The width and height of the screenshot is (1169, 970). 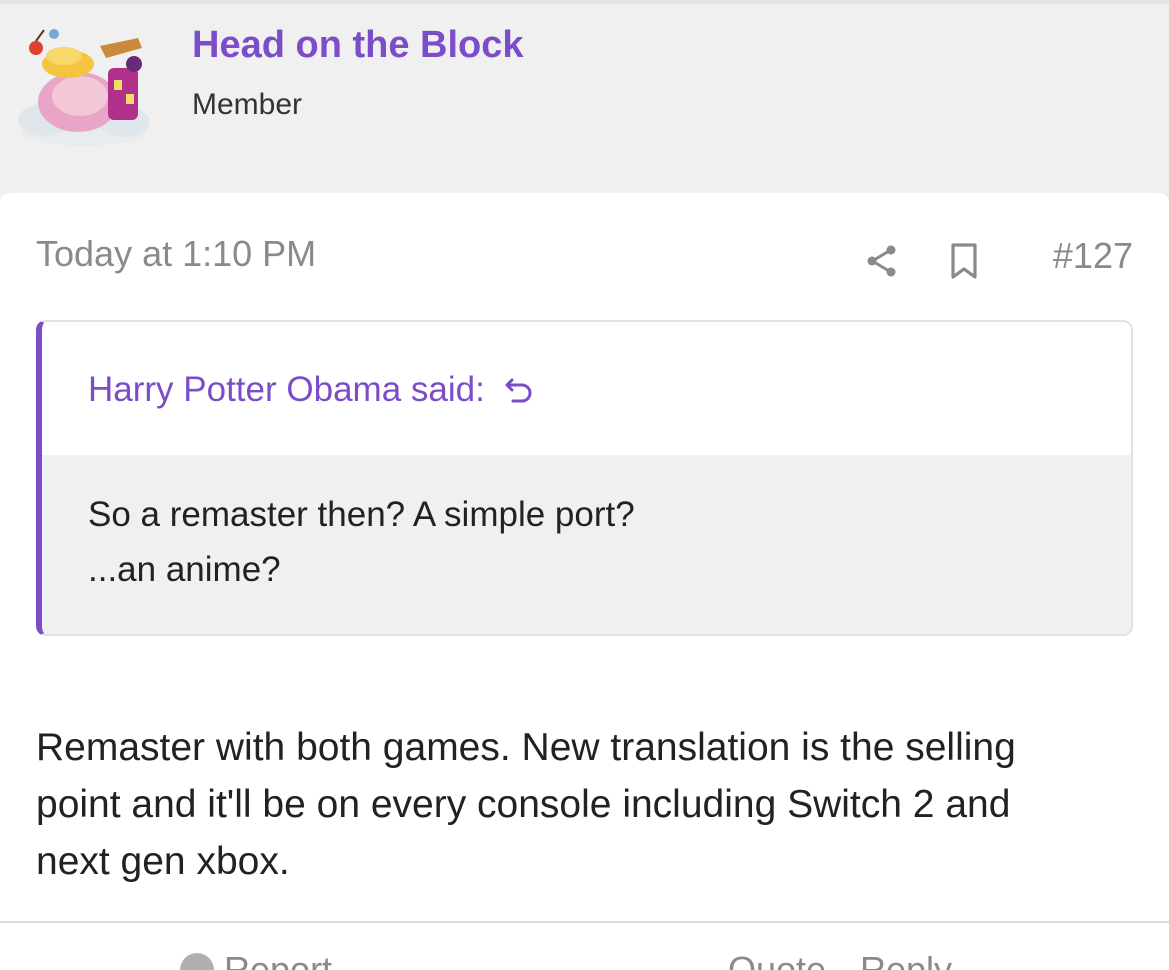 What do you see at coordinates (278, 959) in the screenshot?
I see `report-label: Report` at bounding box center [278, 959].